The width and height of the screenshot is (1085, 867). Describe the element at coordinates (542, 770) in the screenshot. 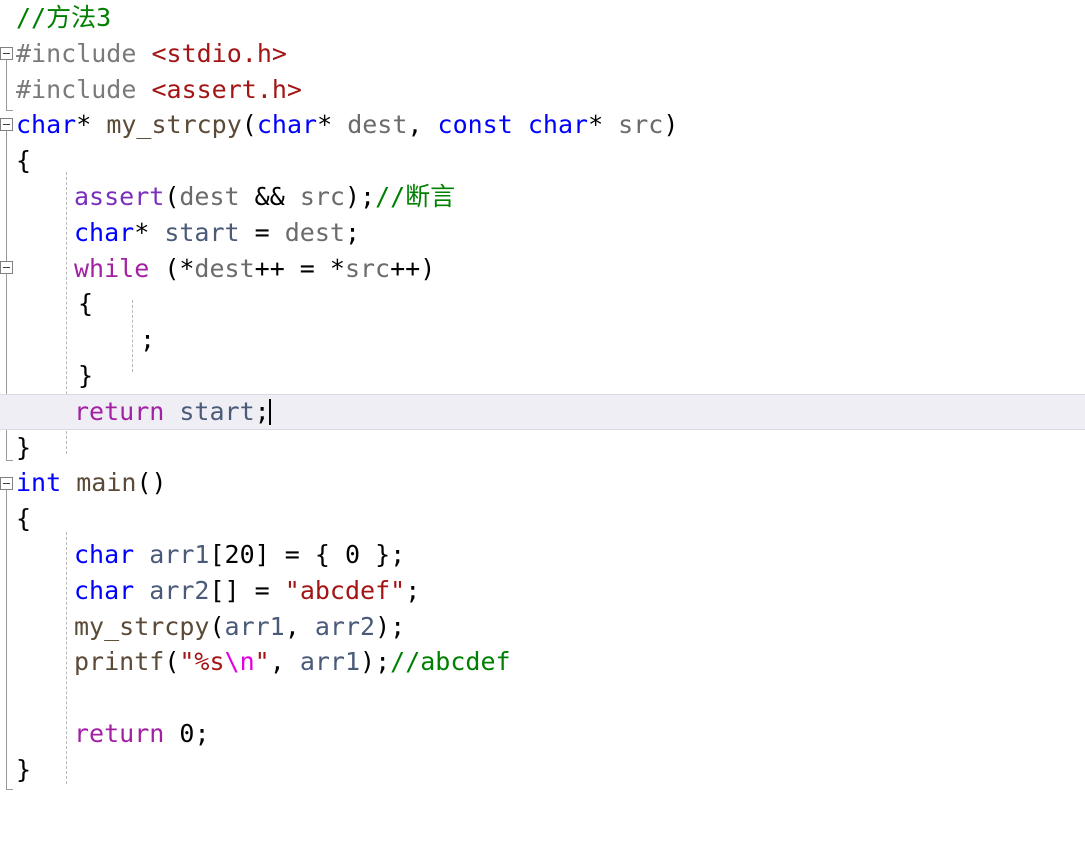

I see `code-line-22: }` at that location.